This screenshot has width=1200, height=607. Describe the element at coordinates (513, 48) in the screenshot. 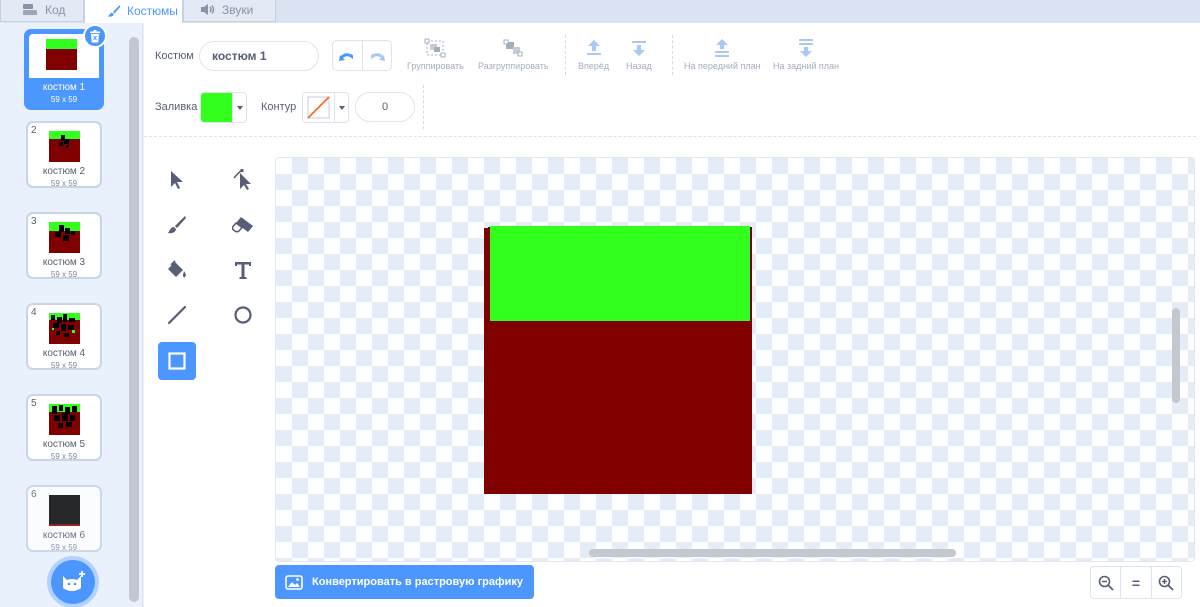

I see `ungroup-icon` at that location.